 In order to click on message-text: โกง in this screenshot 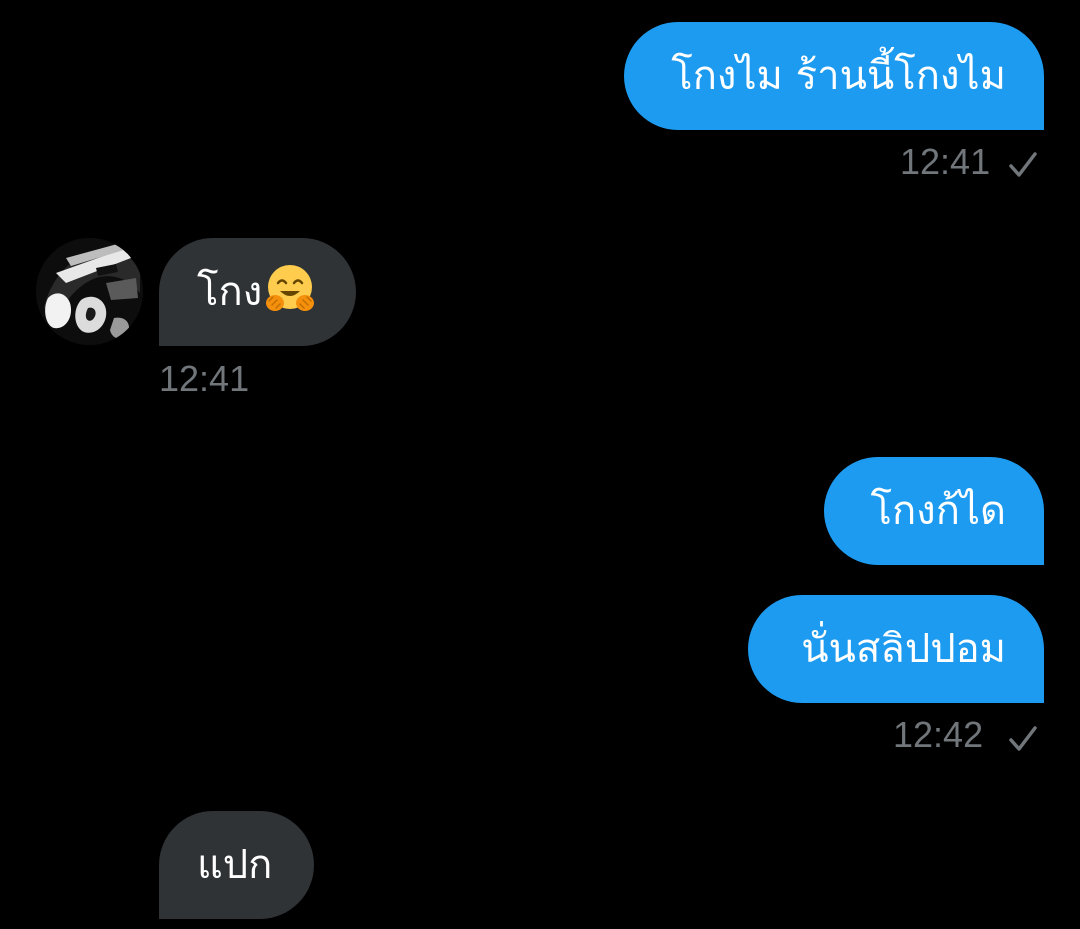, I will do `click(230, 292)`.